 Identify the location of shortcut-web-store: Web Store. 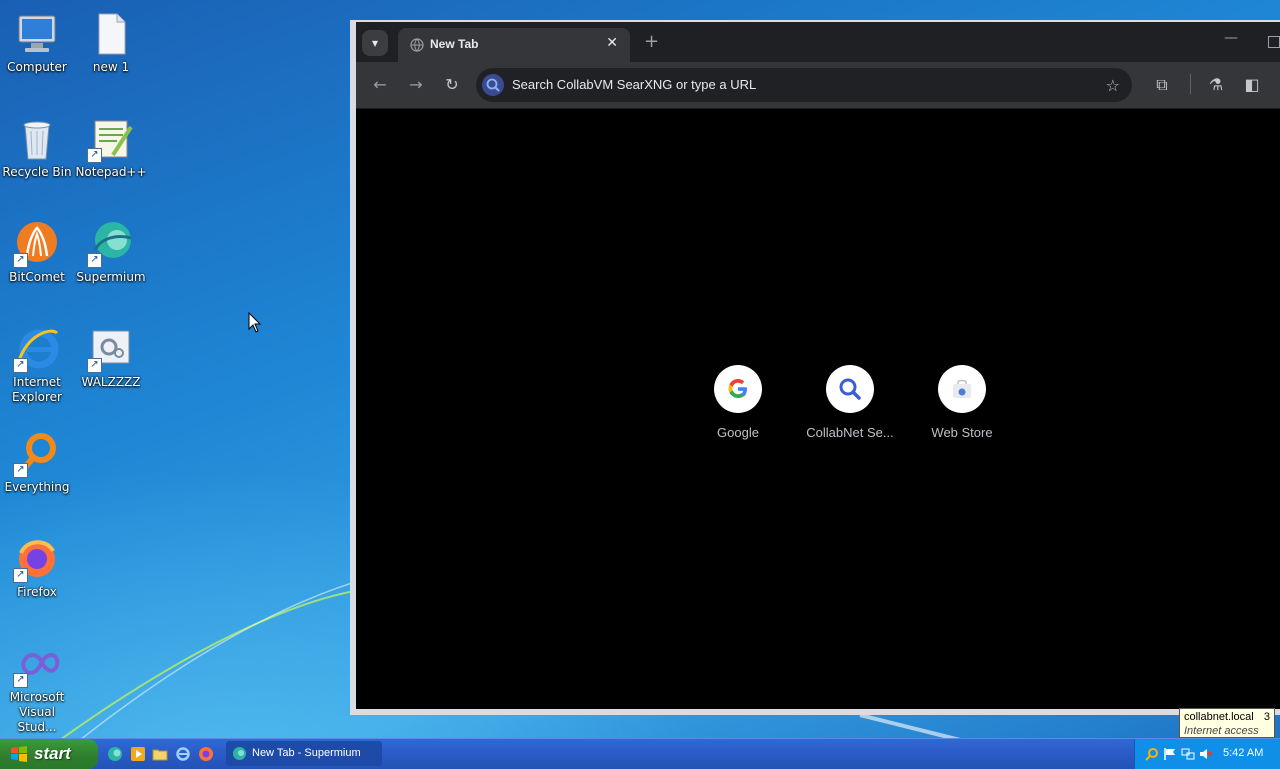
(962, 402).